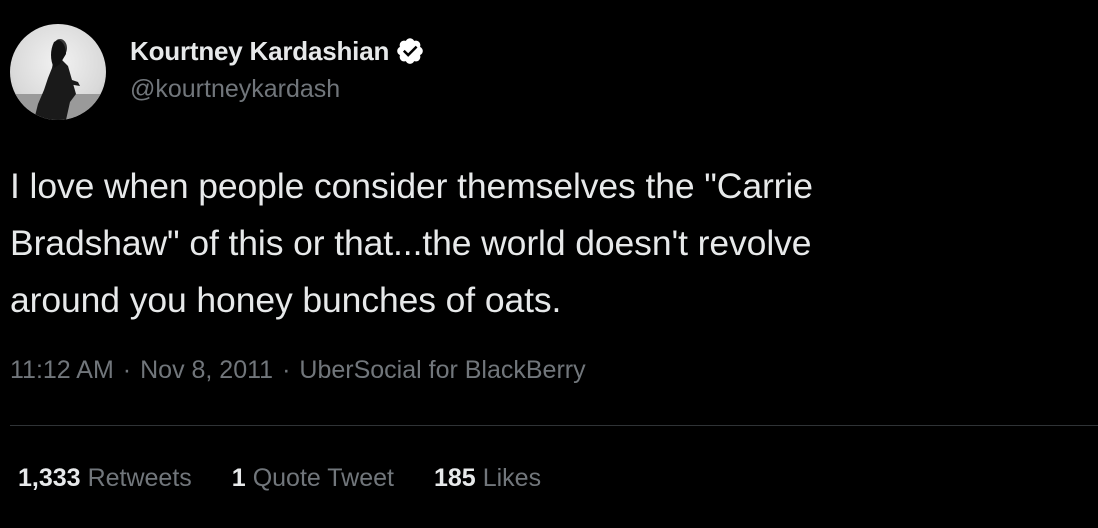 The height and width of the screenshot is (528, 1098). I want to click on retweets-count: 1,333, so click(49, 478).